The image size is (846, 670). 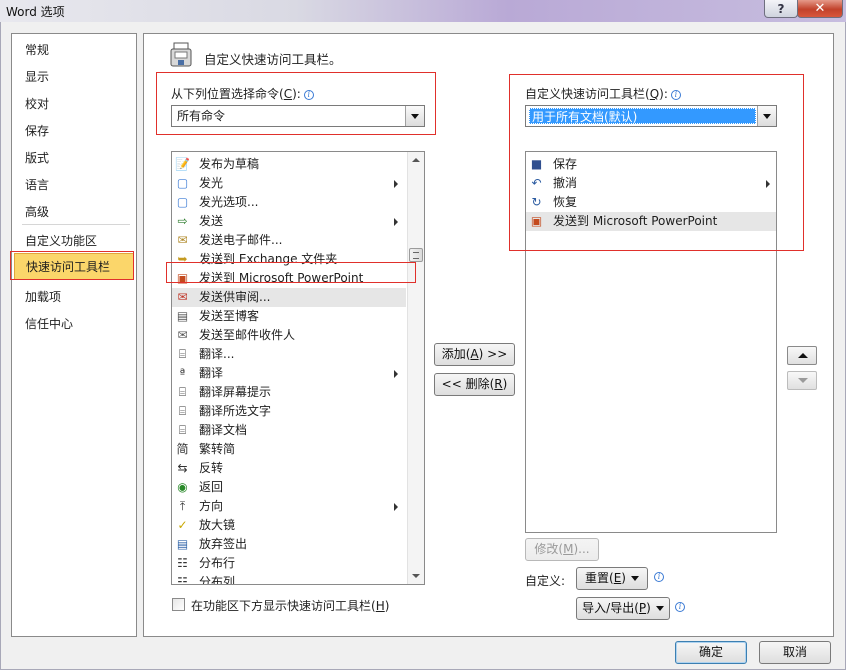 What do you see at coordinates (289, 392) in the screenshot?
I see `list-item: ⌸ 翻译屏幕提示` at bounding box center [289, 392].